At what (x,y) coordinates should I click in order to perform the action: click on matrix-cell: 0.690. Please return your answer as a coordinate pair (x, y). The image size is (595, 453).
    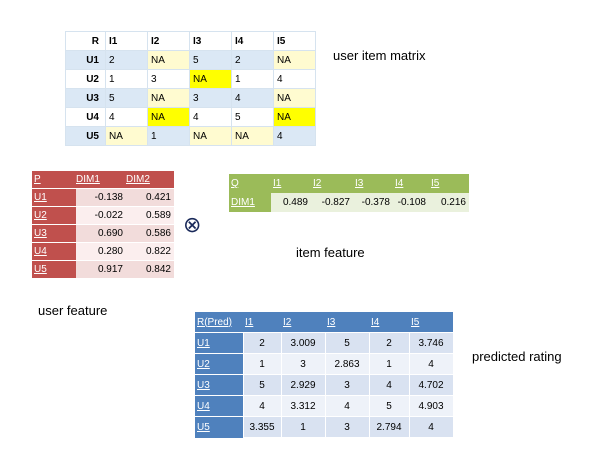
    Looking at the image, I should click on (101, 233).